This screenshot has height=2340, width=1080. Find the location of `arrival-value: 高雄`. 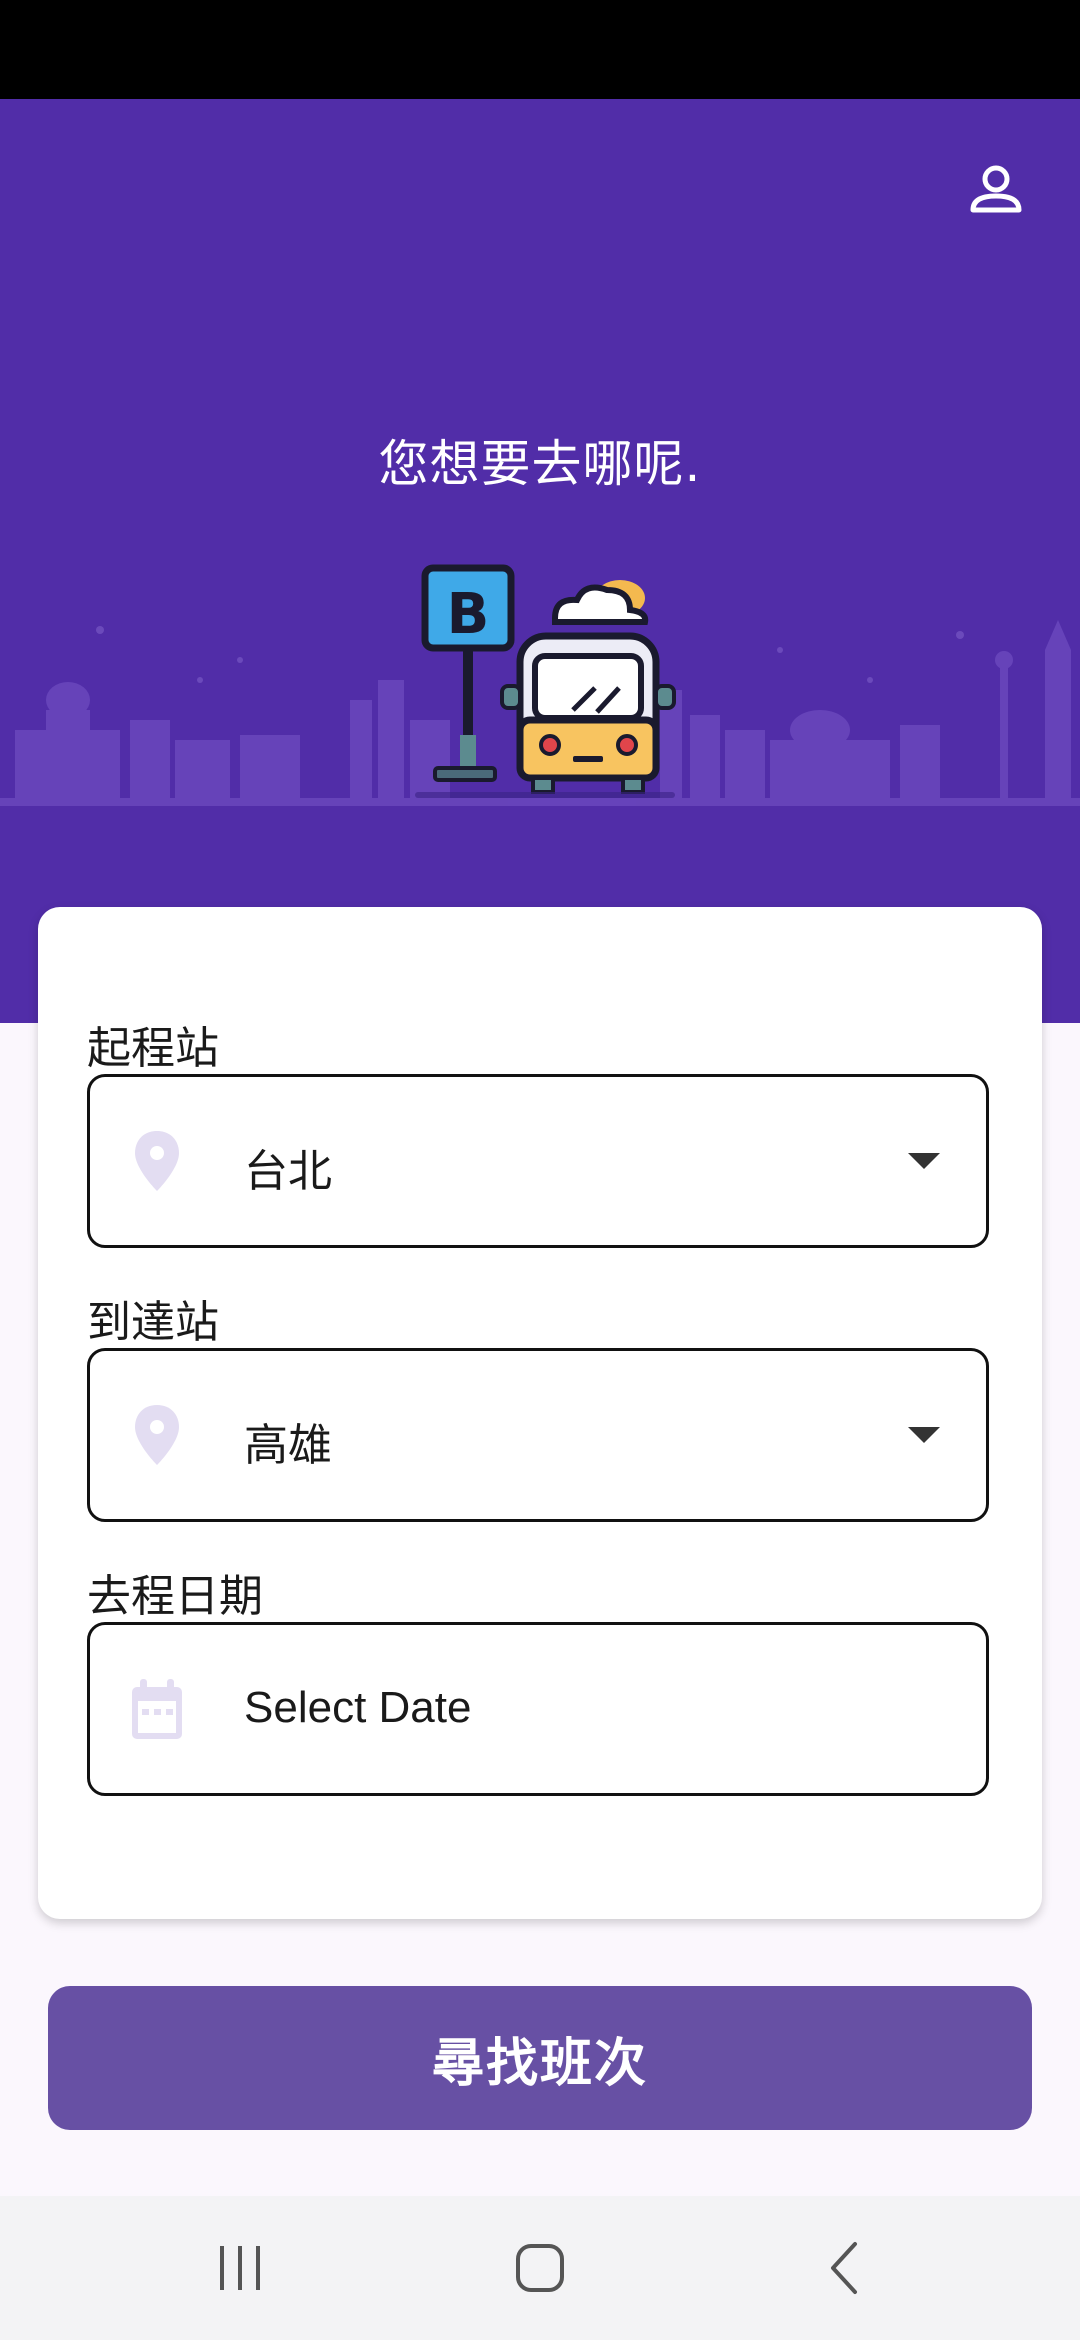

arrival-value: 高雄 is located at coordinates (288, 1445).